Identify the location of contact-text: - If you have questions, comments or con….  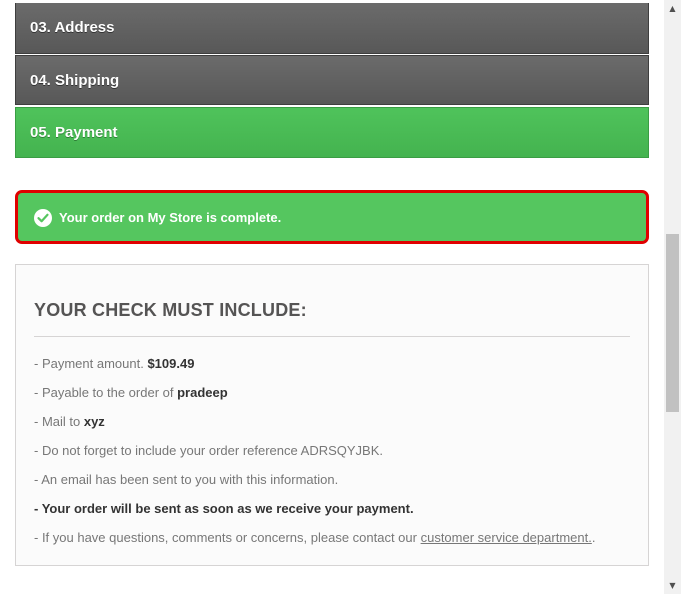
(227, 537).